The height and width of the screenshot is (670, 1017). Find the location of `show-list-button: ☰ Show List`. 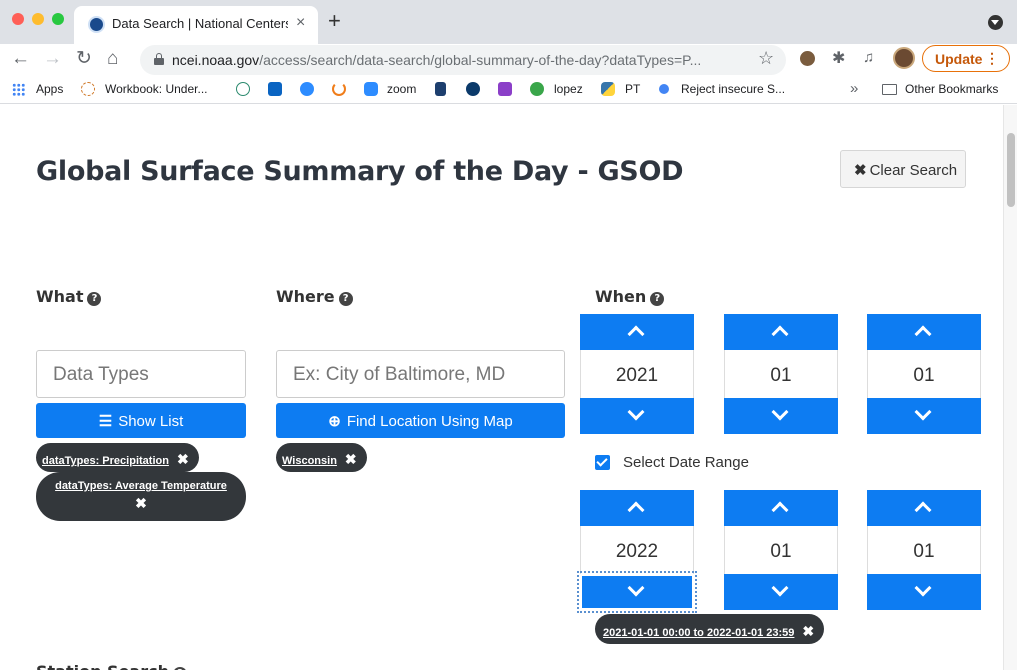

show-list-button: ☰ Show List is located at coordinates (141, 420).